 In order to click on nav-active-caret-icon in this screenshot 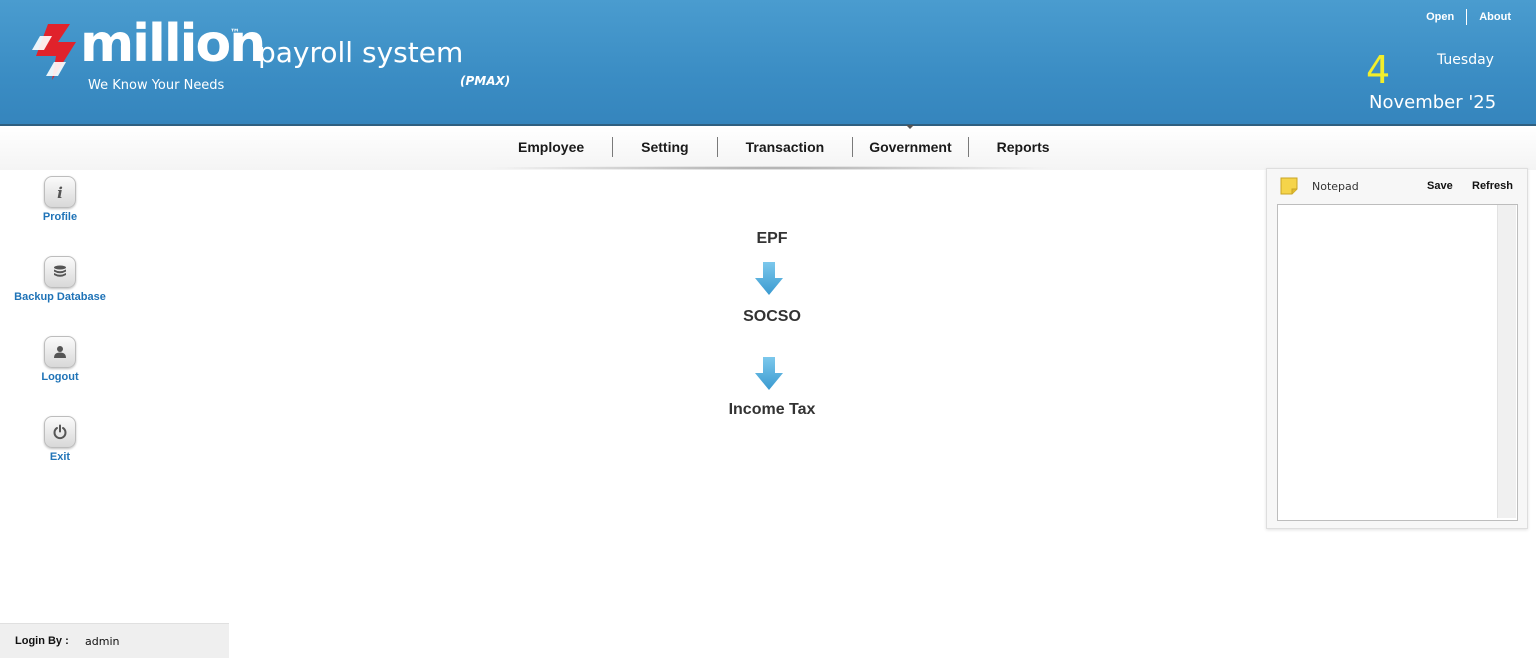, I will do `click(910, 127)`.